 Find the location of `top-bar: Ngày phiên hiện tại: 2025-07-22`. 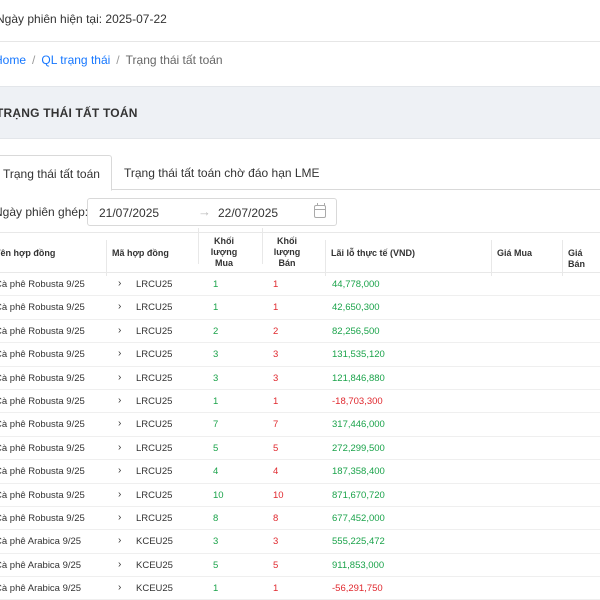

top-bar: Ngày phiên hiện tại: 2025-07-22 is located at coordinates (300, 21).